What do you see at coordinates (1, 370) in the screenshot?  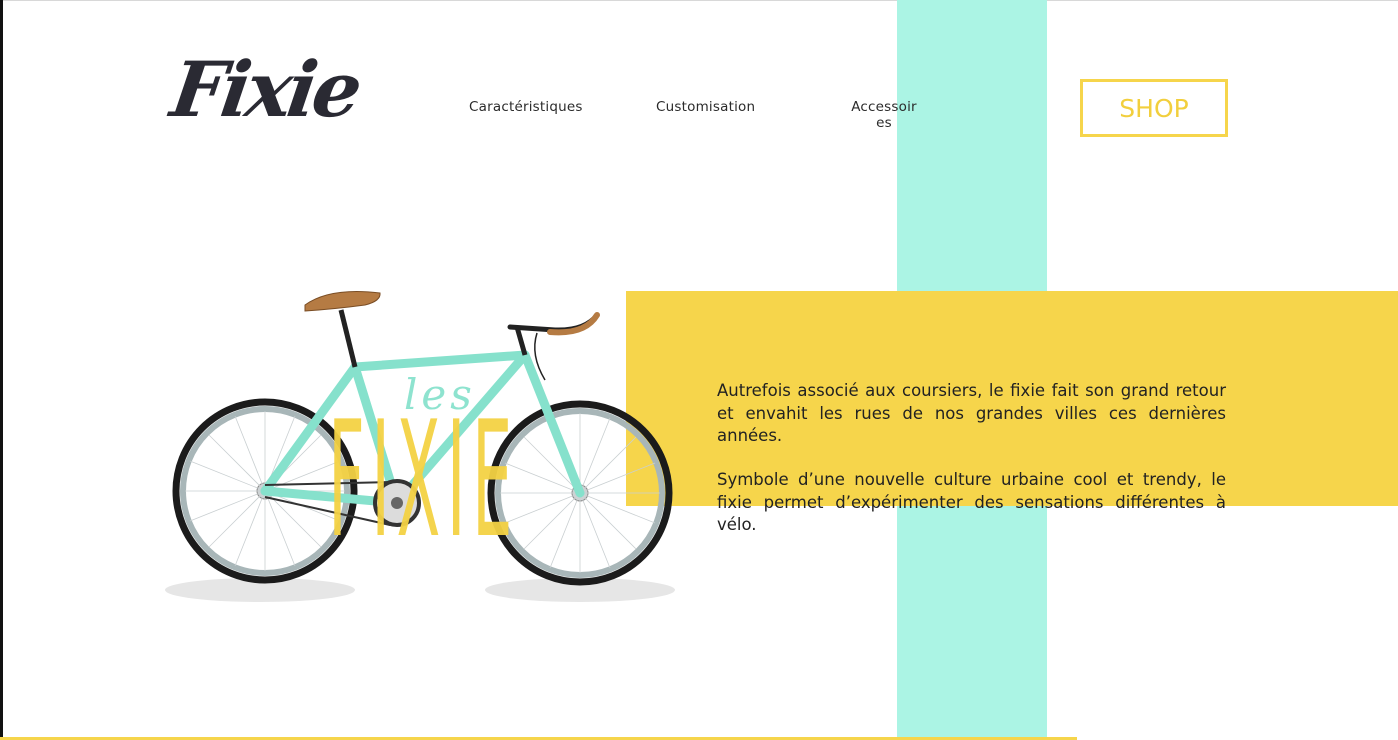 I see `left-border` at bounding box center [1, 370].